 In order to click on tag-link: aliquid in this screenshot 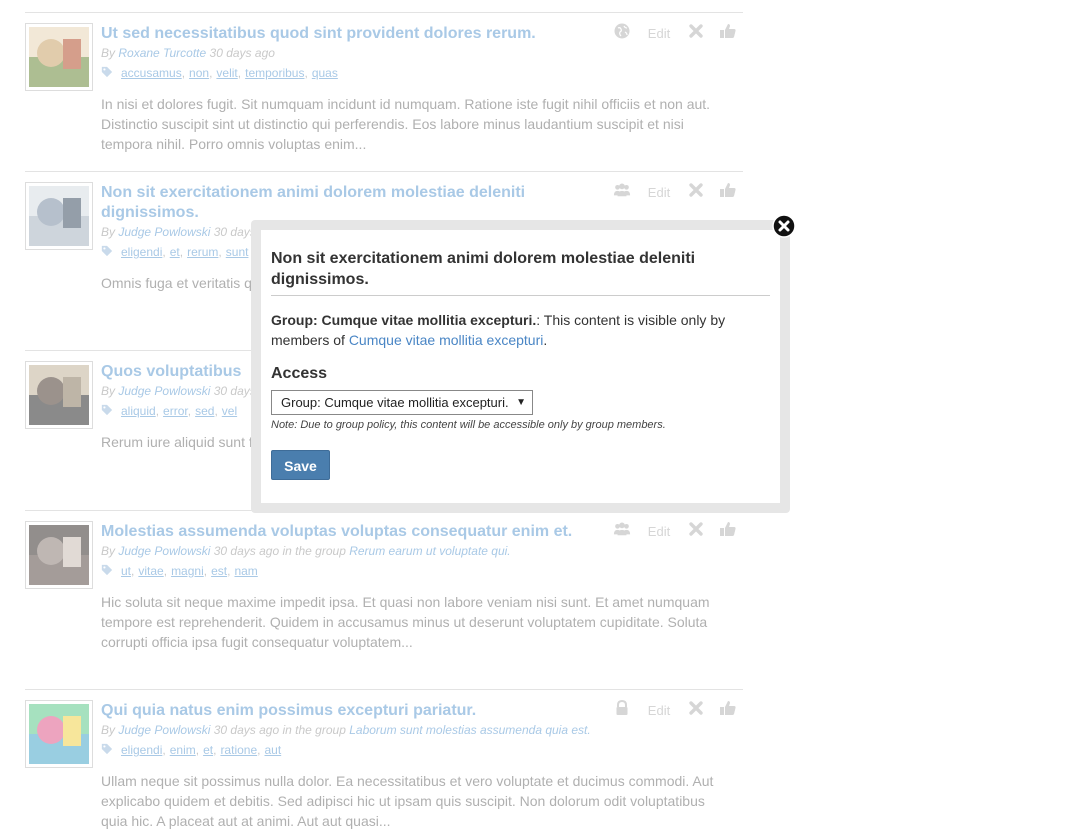, I will do `click(138, 411)`.